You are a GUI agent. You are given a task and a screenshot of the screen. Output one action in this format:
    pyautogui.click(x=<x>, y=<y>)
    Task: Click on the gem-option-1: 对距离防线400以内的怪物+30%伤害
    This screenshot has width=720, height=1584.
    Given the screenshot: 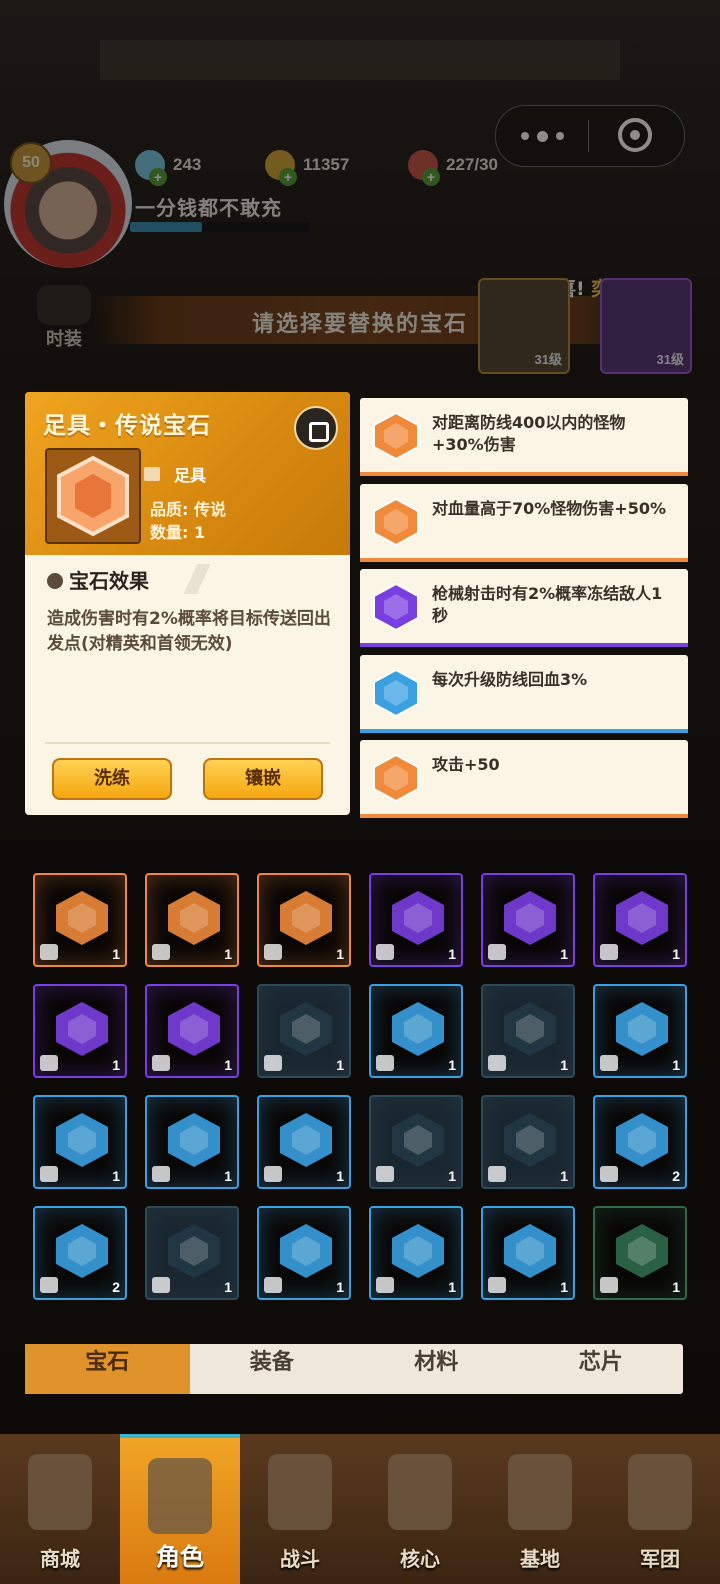 What is the action you would take?
    pyautogui.click(x=524, y=437)
    